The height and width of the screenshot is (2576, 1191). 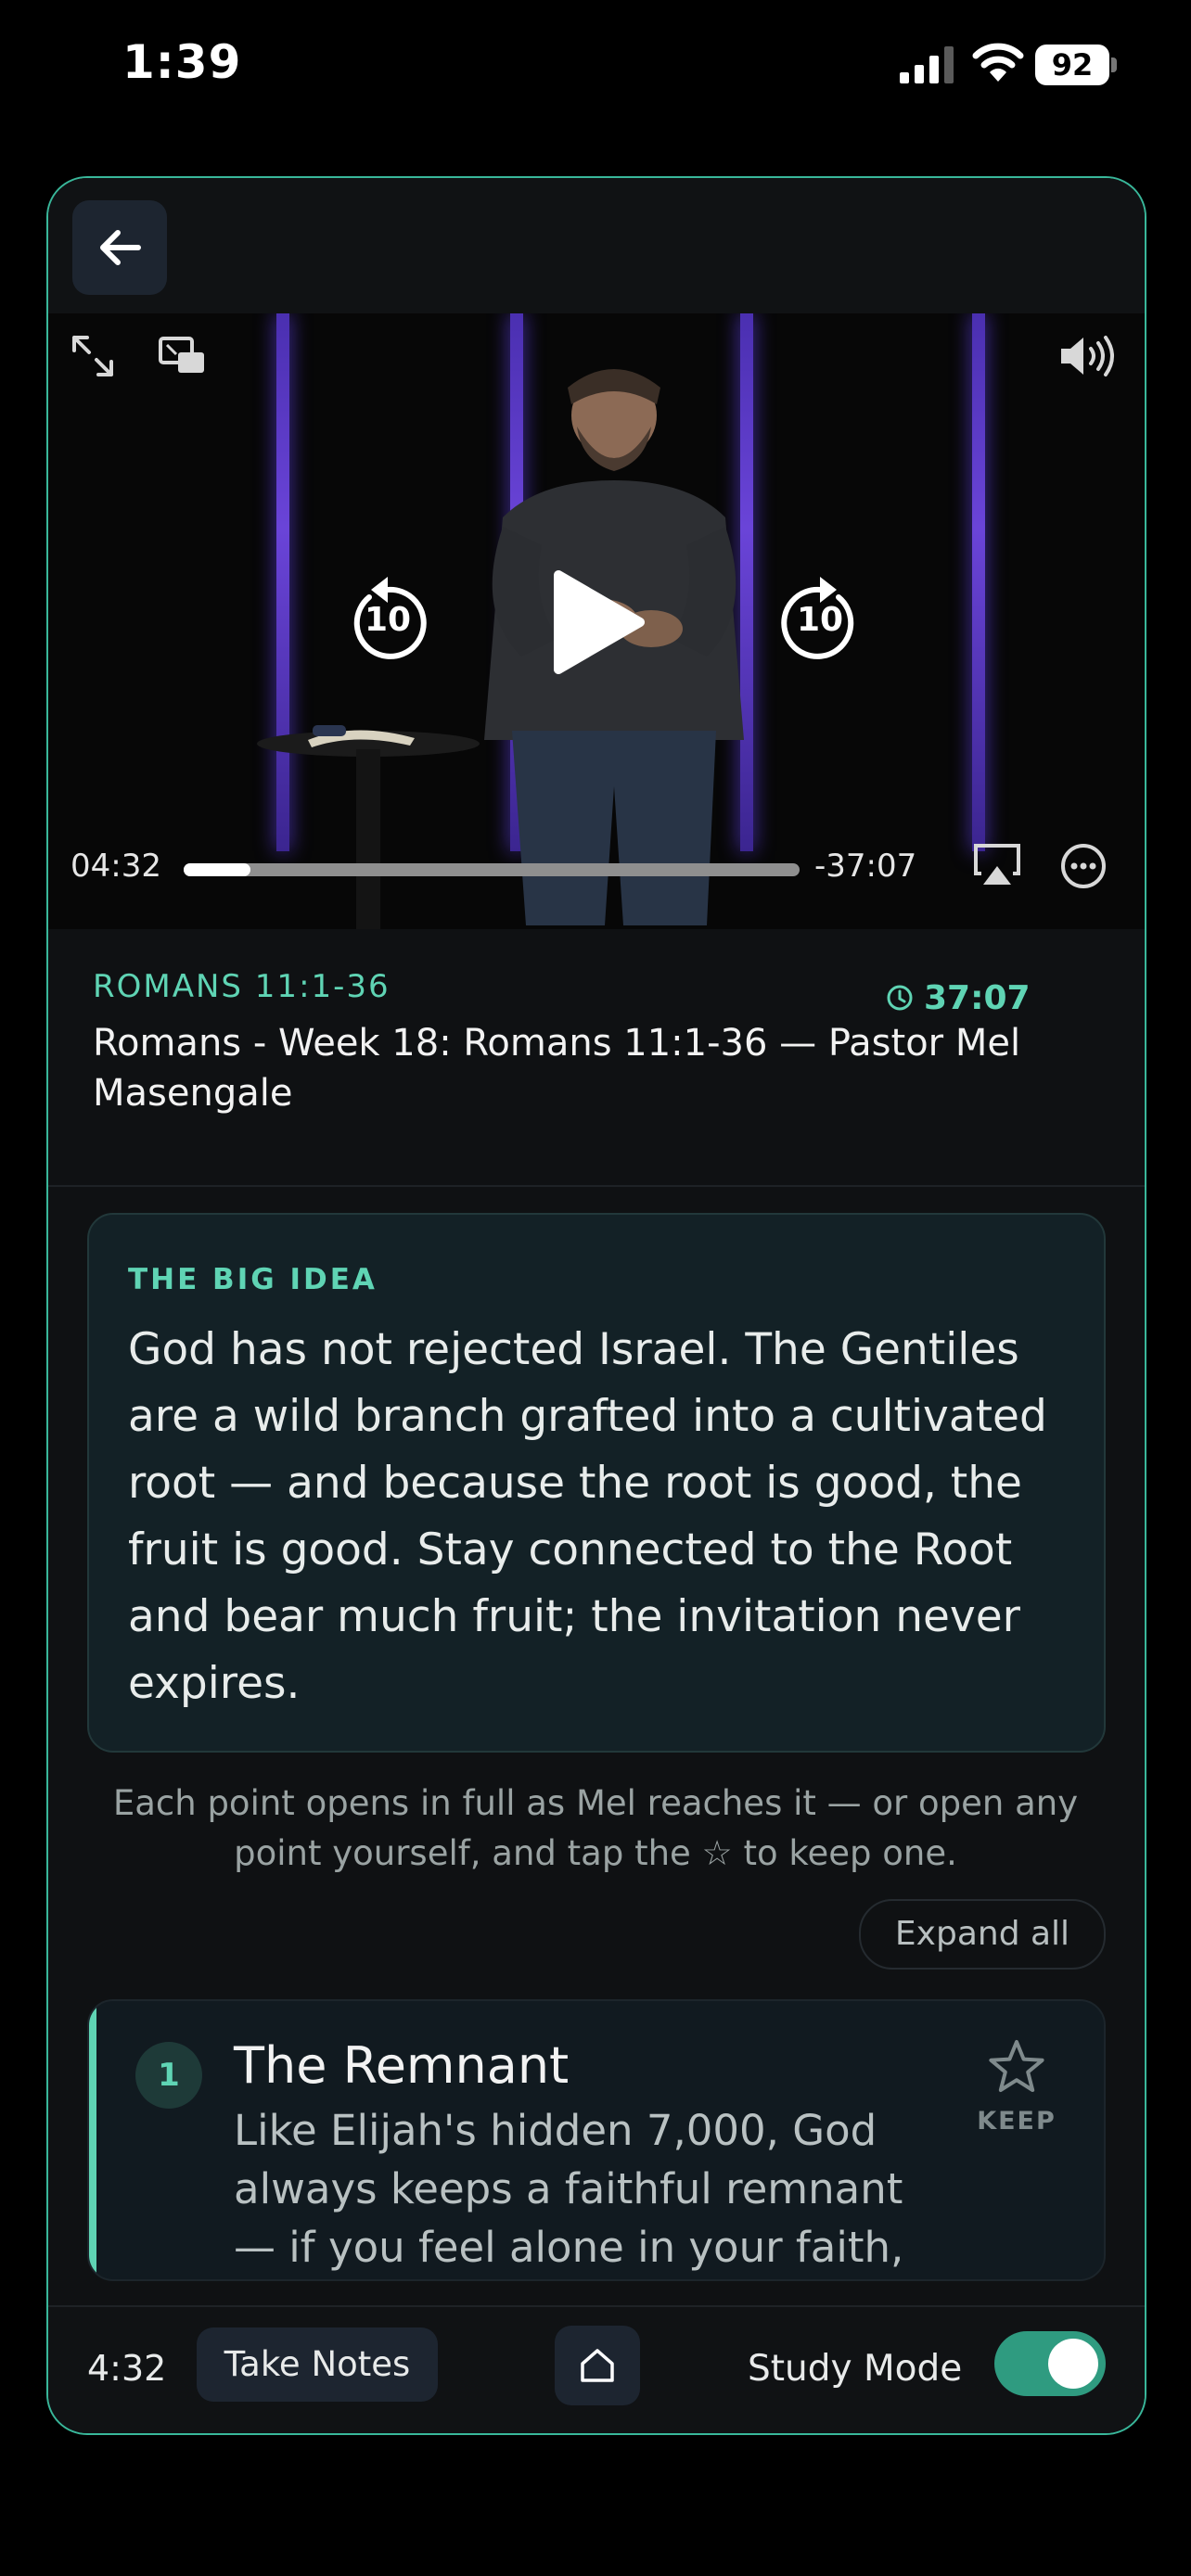 What do you see at coordinates (1084, 866) in the screenshot?
I see `more-icon` at bounding box center [1084, 866].